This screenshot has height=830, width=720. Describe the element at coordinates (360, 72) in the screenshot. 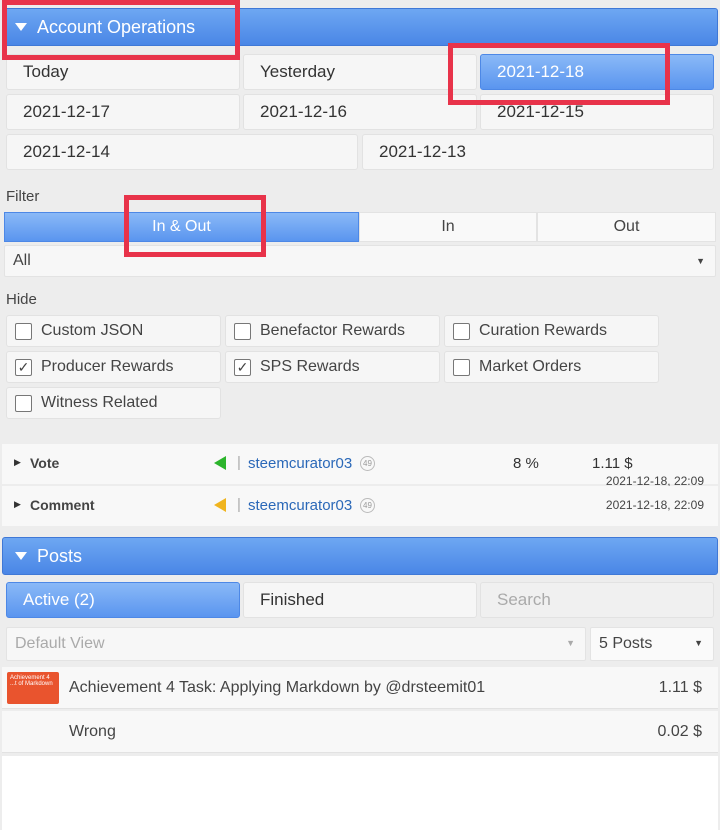

I see `date-button-yesterday: Yesterday` at that location.